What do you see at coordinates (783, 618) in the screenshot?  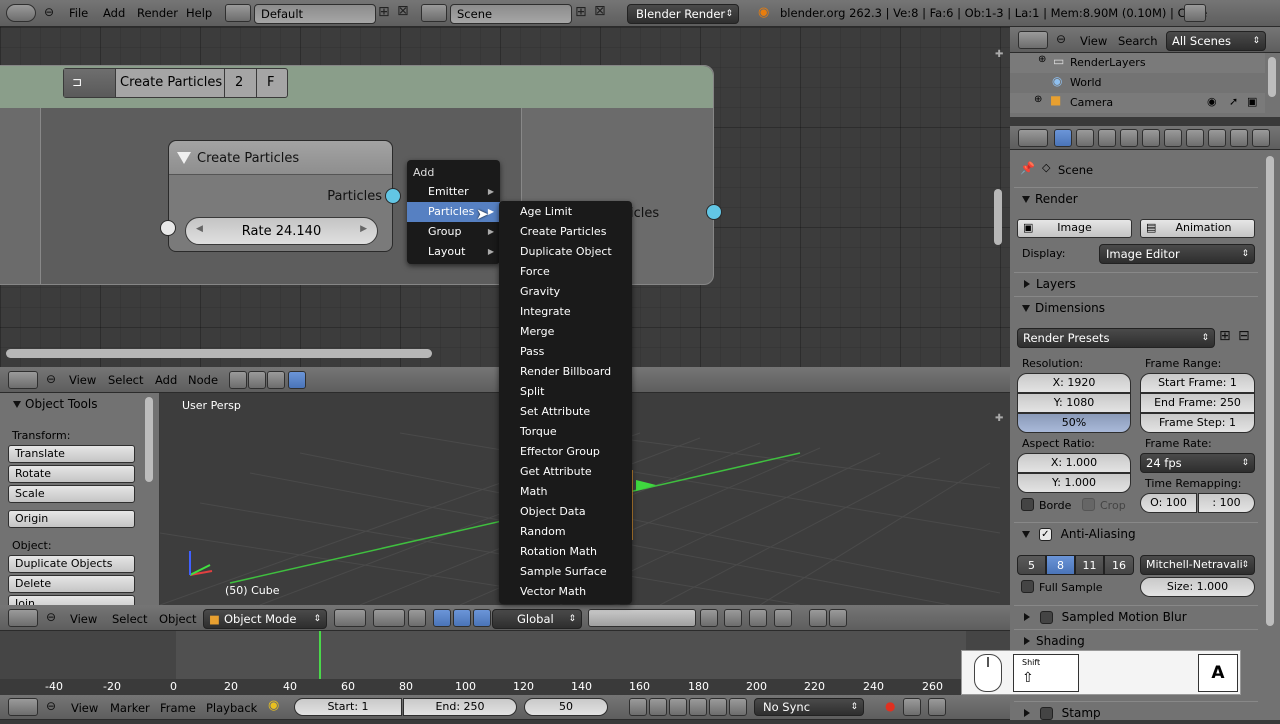 I see `snap-element-icon` at bounding box center [783, 618].